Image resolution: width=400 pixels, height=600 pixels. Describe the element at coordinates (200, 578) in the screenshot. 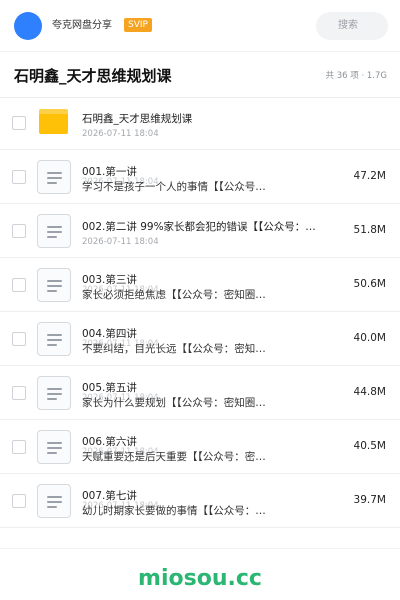

I see `watermark-text: miosou.cc` at that location.